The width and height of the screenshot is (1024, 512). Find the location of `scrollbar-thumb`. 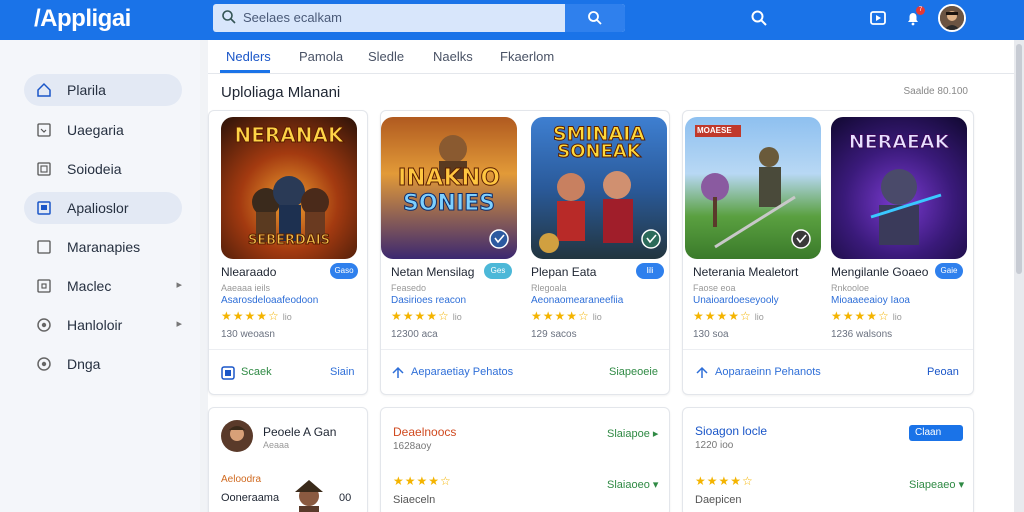

scrollbar-thumb is located at coordinates (1019, 159).